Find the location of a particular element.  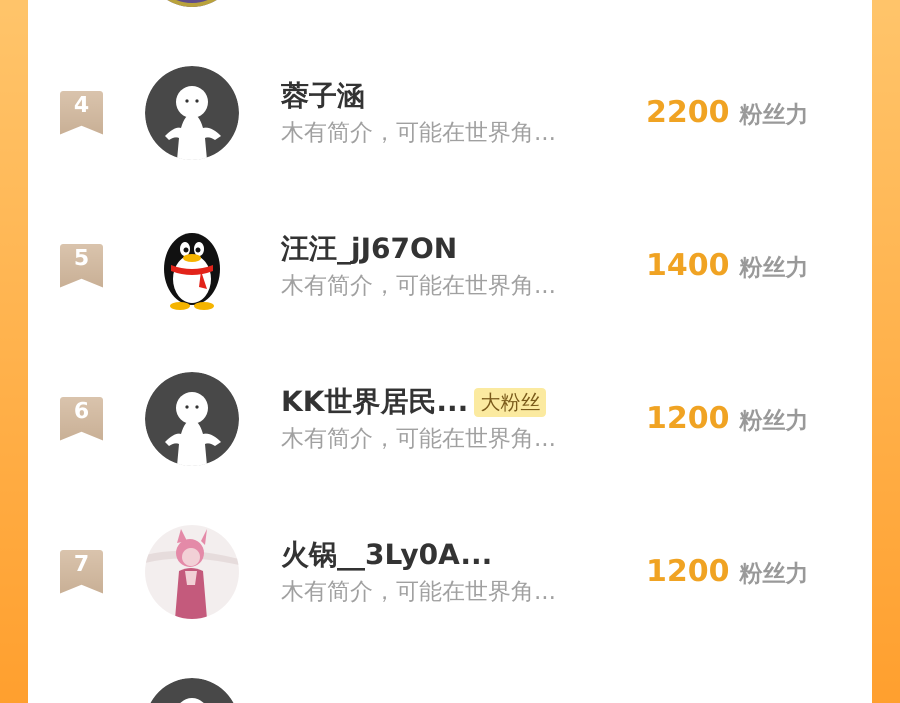

user-name: 蓉子涵 is located at coordinates (323, 96).